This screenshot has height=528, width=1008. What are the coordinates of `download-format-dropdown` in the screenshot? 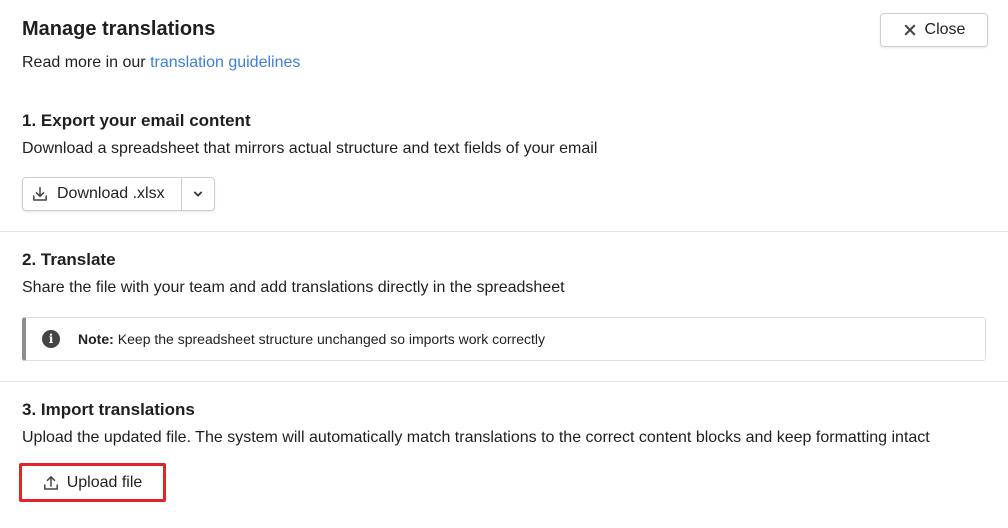 It's located at (198, 194).